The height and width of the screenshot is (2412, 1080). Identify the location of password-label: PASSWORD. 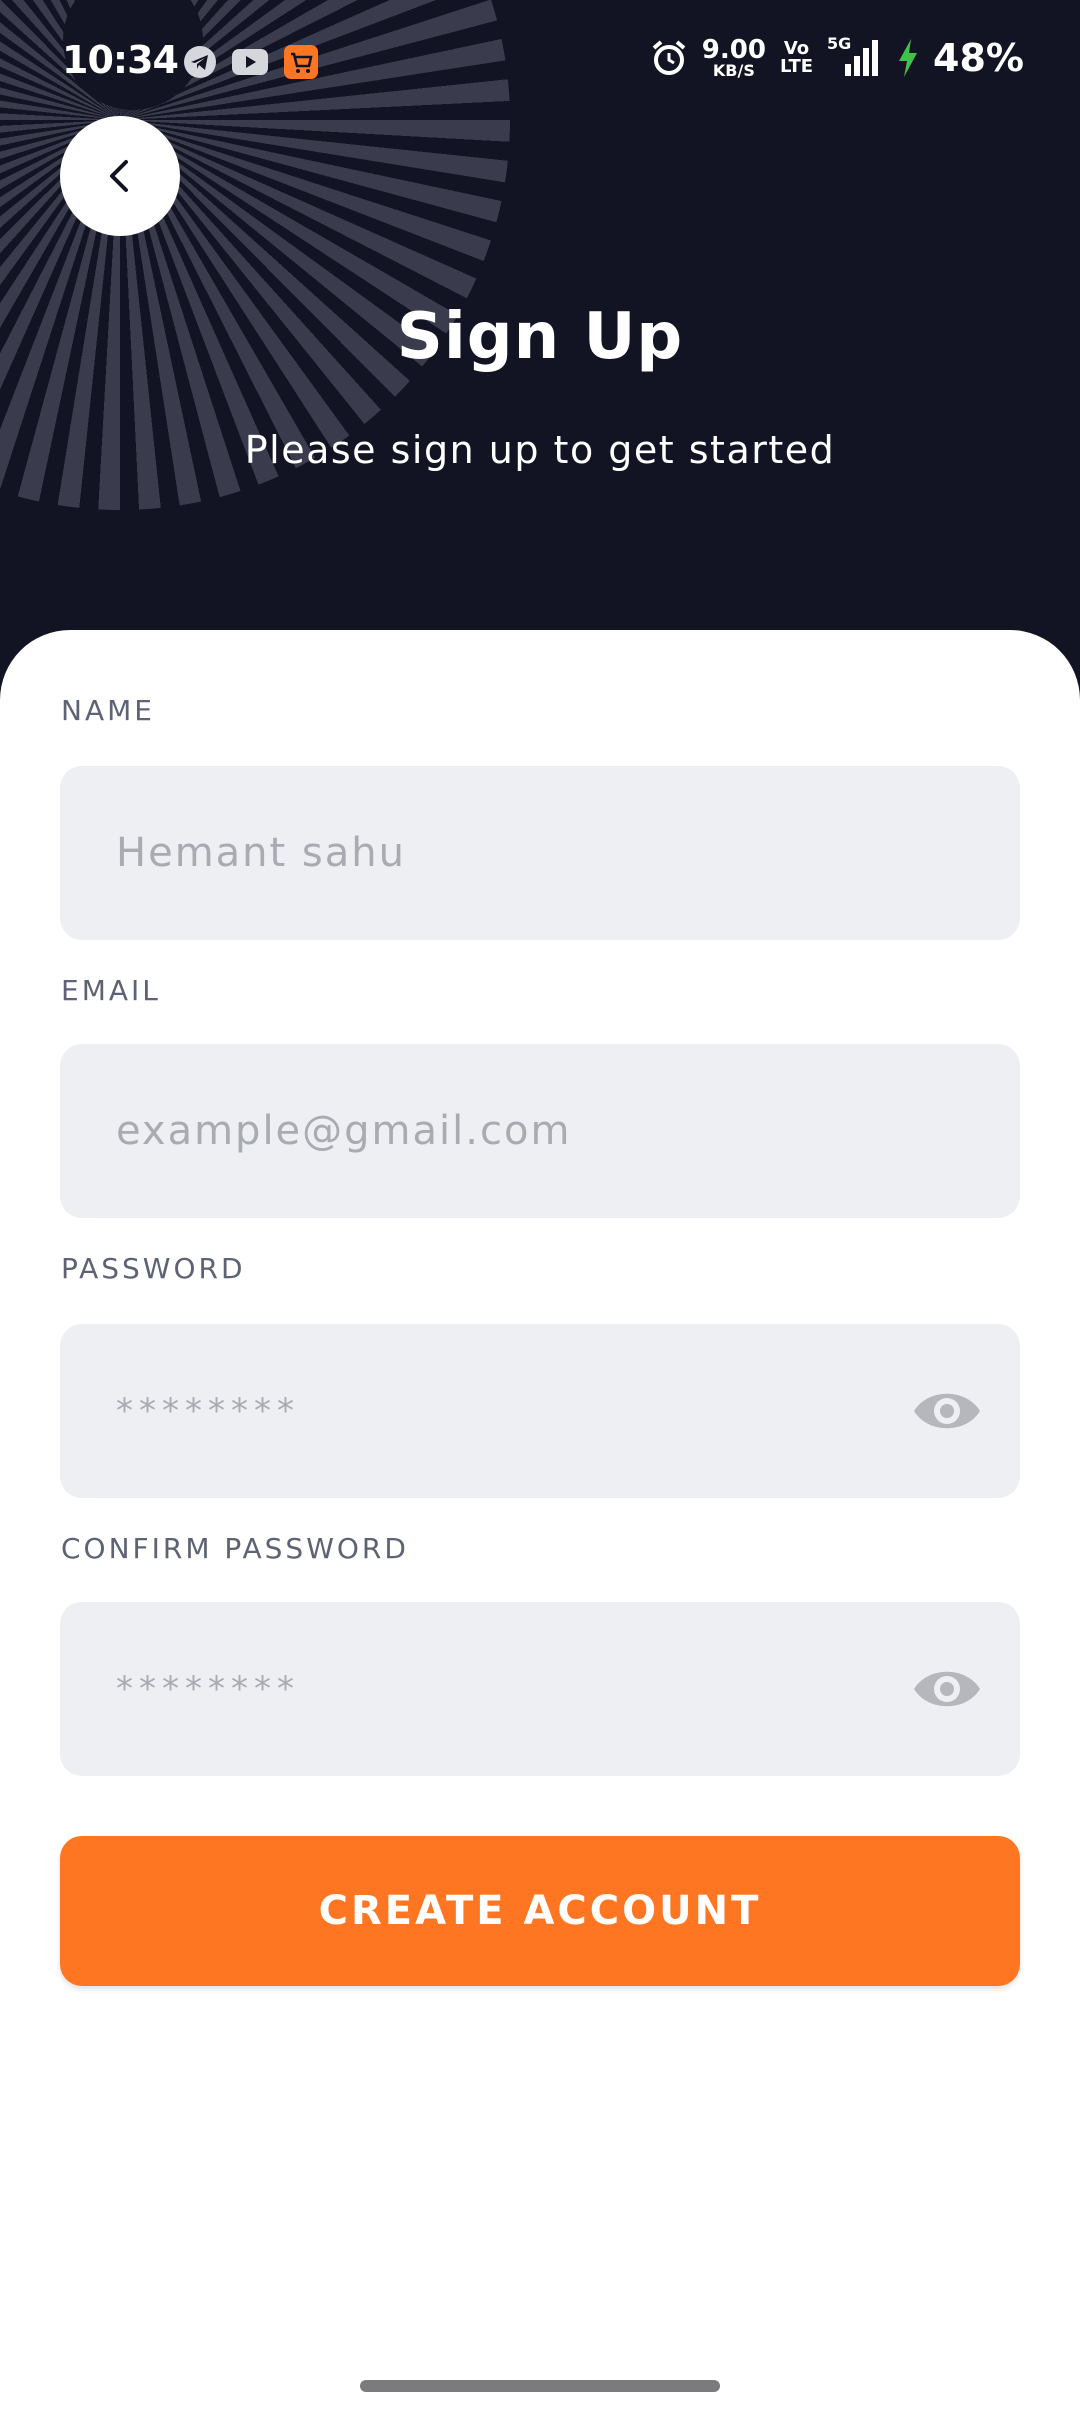
(153, 1268).